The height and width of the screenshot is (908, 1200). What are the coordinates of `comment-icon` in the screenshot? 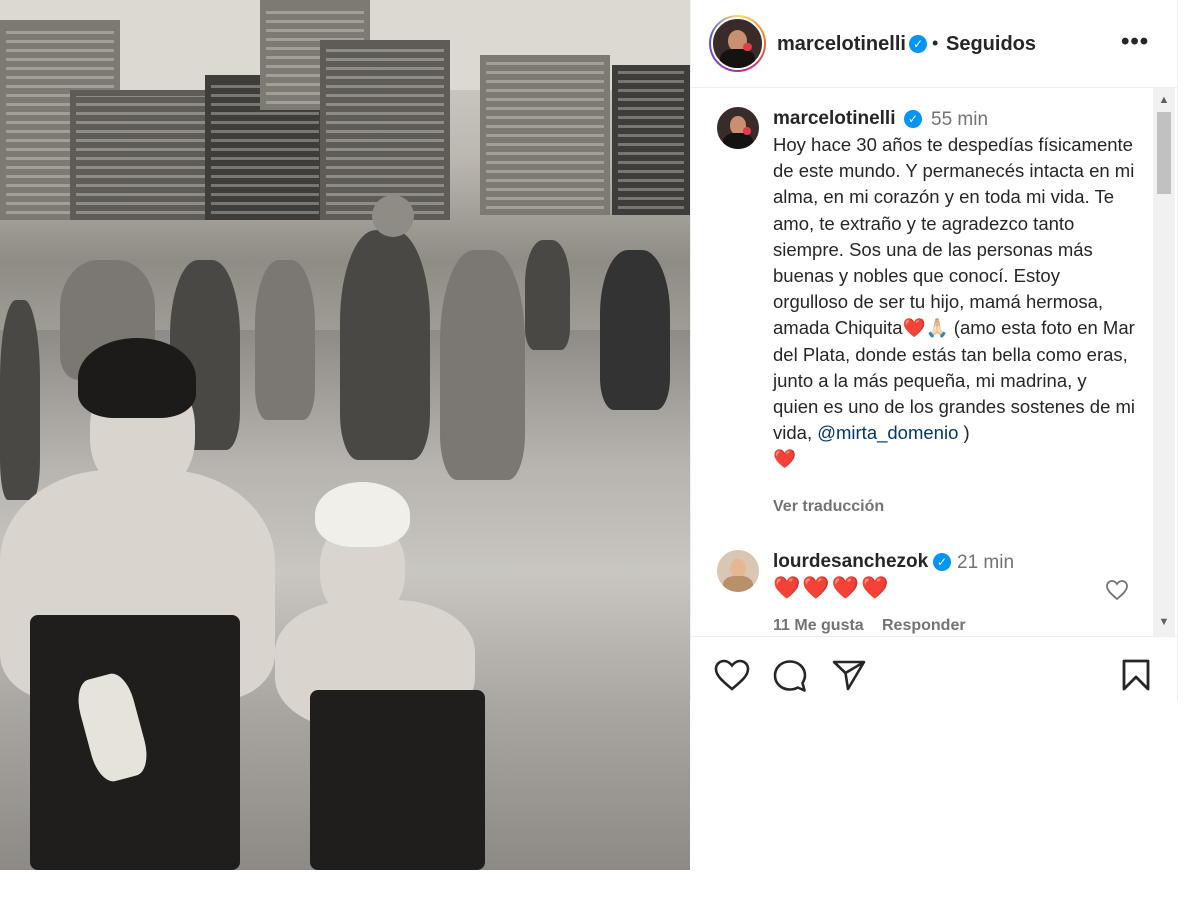 It's located at (790, 676).